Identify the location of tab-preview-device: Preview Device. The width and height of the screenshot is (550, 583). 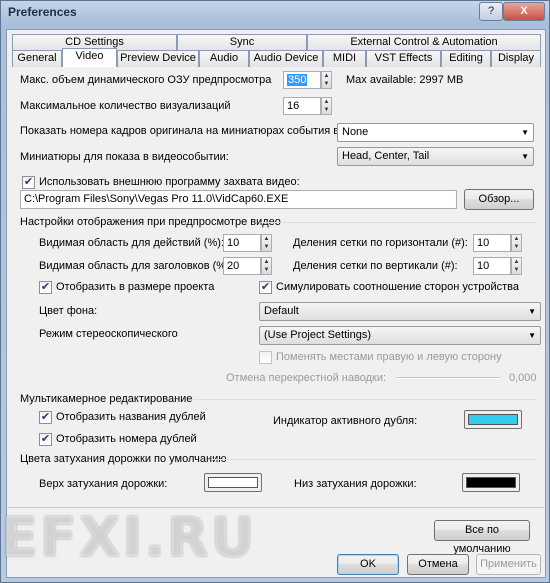
(158, 58).